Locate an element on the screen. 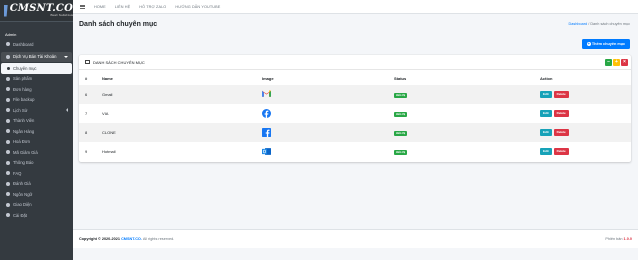 The height and width of the screenshot is (260, 638). column-header-id: # is located at coordinates (86, 78).